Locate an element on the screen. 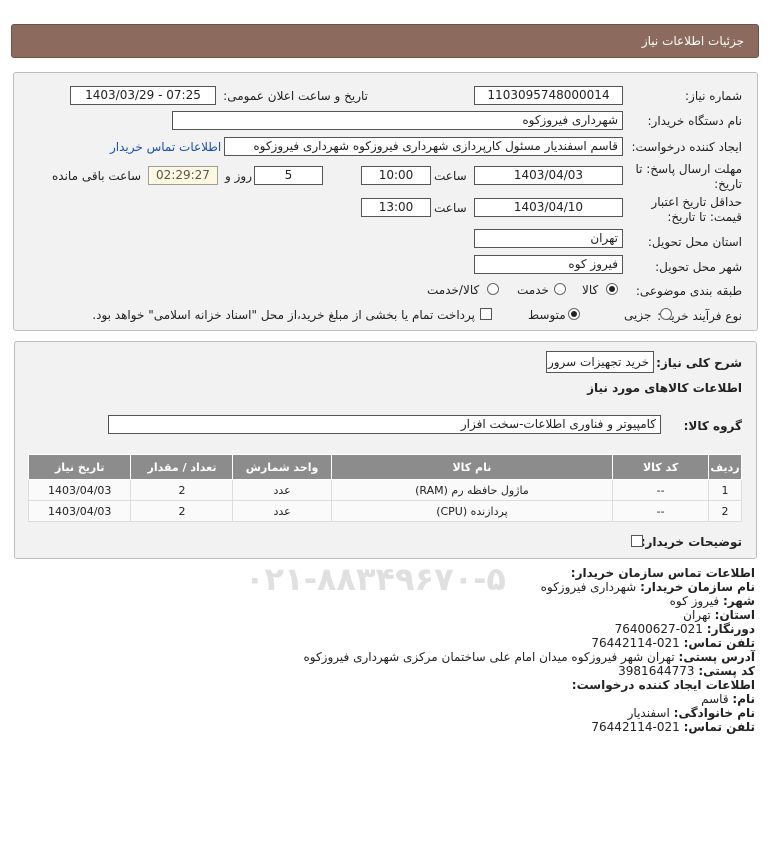 The width and height of the screenshot is (770, 845). col-need-date: تاریخ نیاز is located at coordinates (79, 467).